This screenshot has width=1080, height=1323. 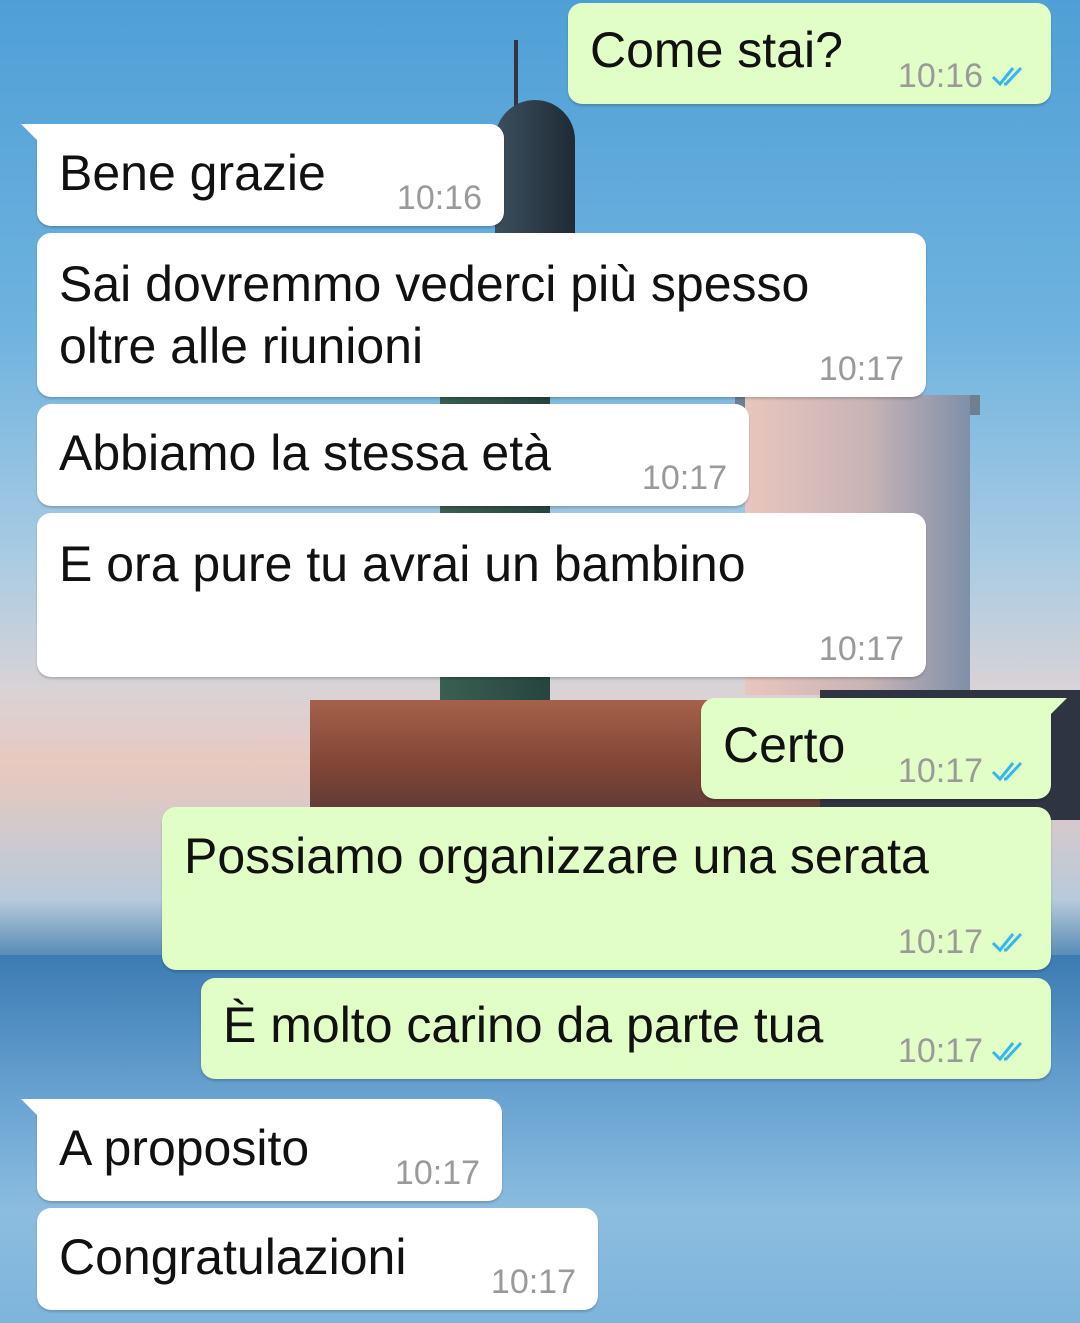 What do you see at coordinates (523, 1025) in the screenshot?
I see `message-text: È molto carino da parte tua` at bounding box center [523, 1025].